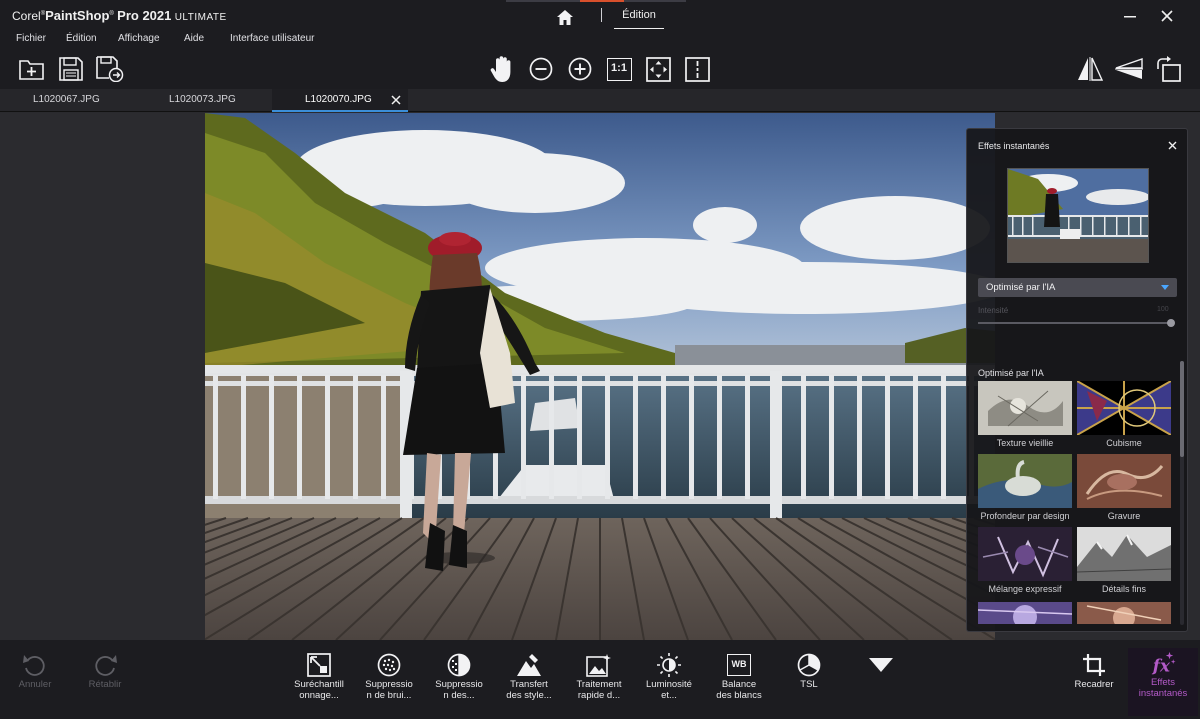  I want to click on flip-vertical-button, so click(1129, 69).